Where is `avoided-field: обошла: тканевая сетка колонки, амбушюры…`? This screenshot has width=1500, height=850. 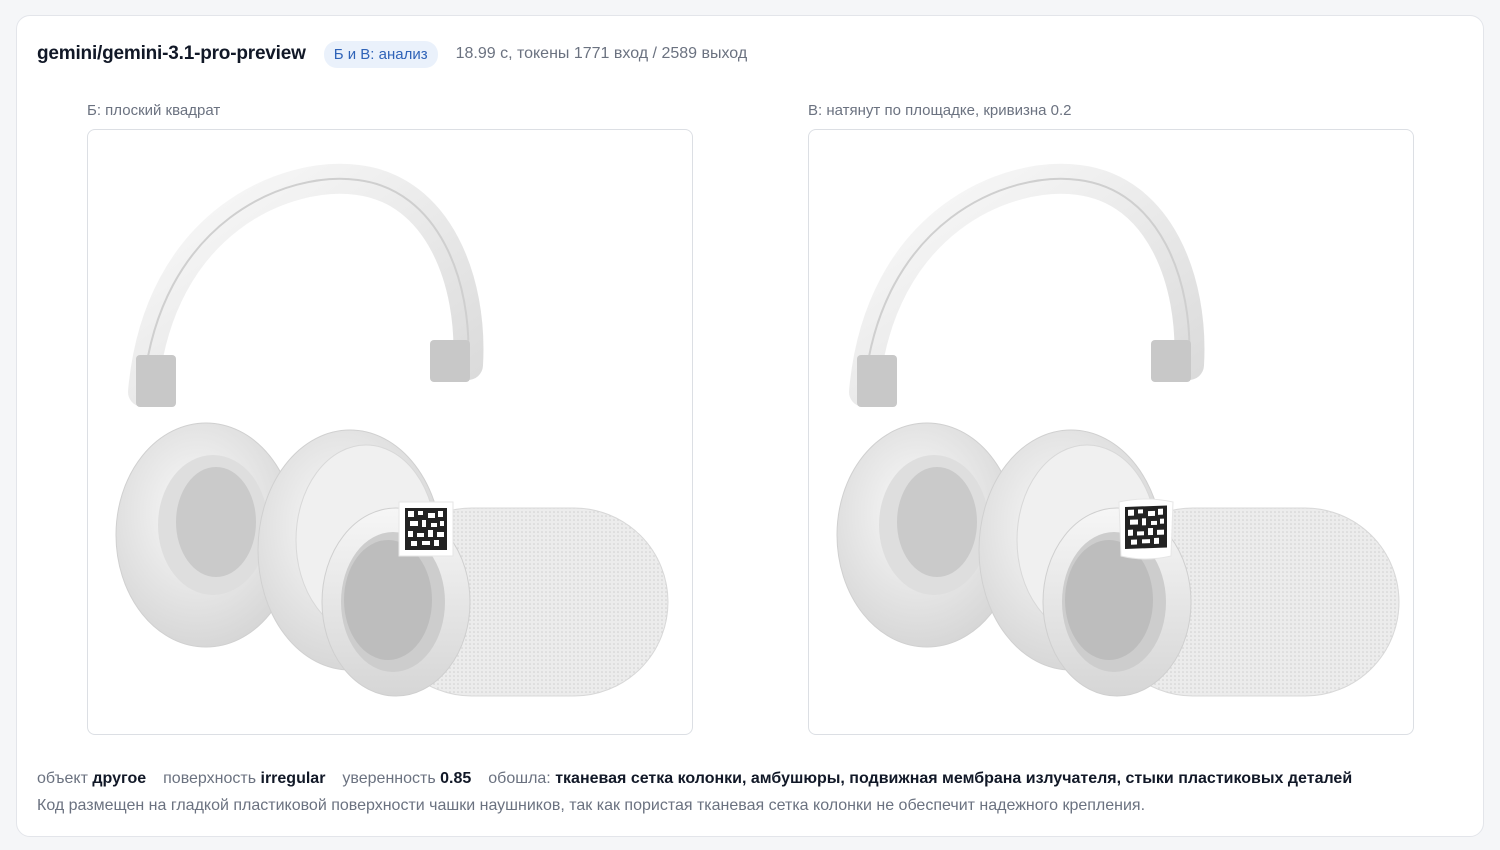
avoided-field: обошла: тканевая сетка колонки, амбушюры… is located at coordinates (920, 779).